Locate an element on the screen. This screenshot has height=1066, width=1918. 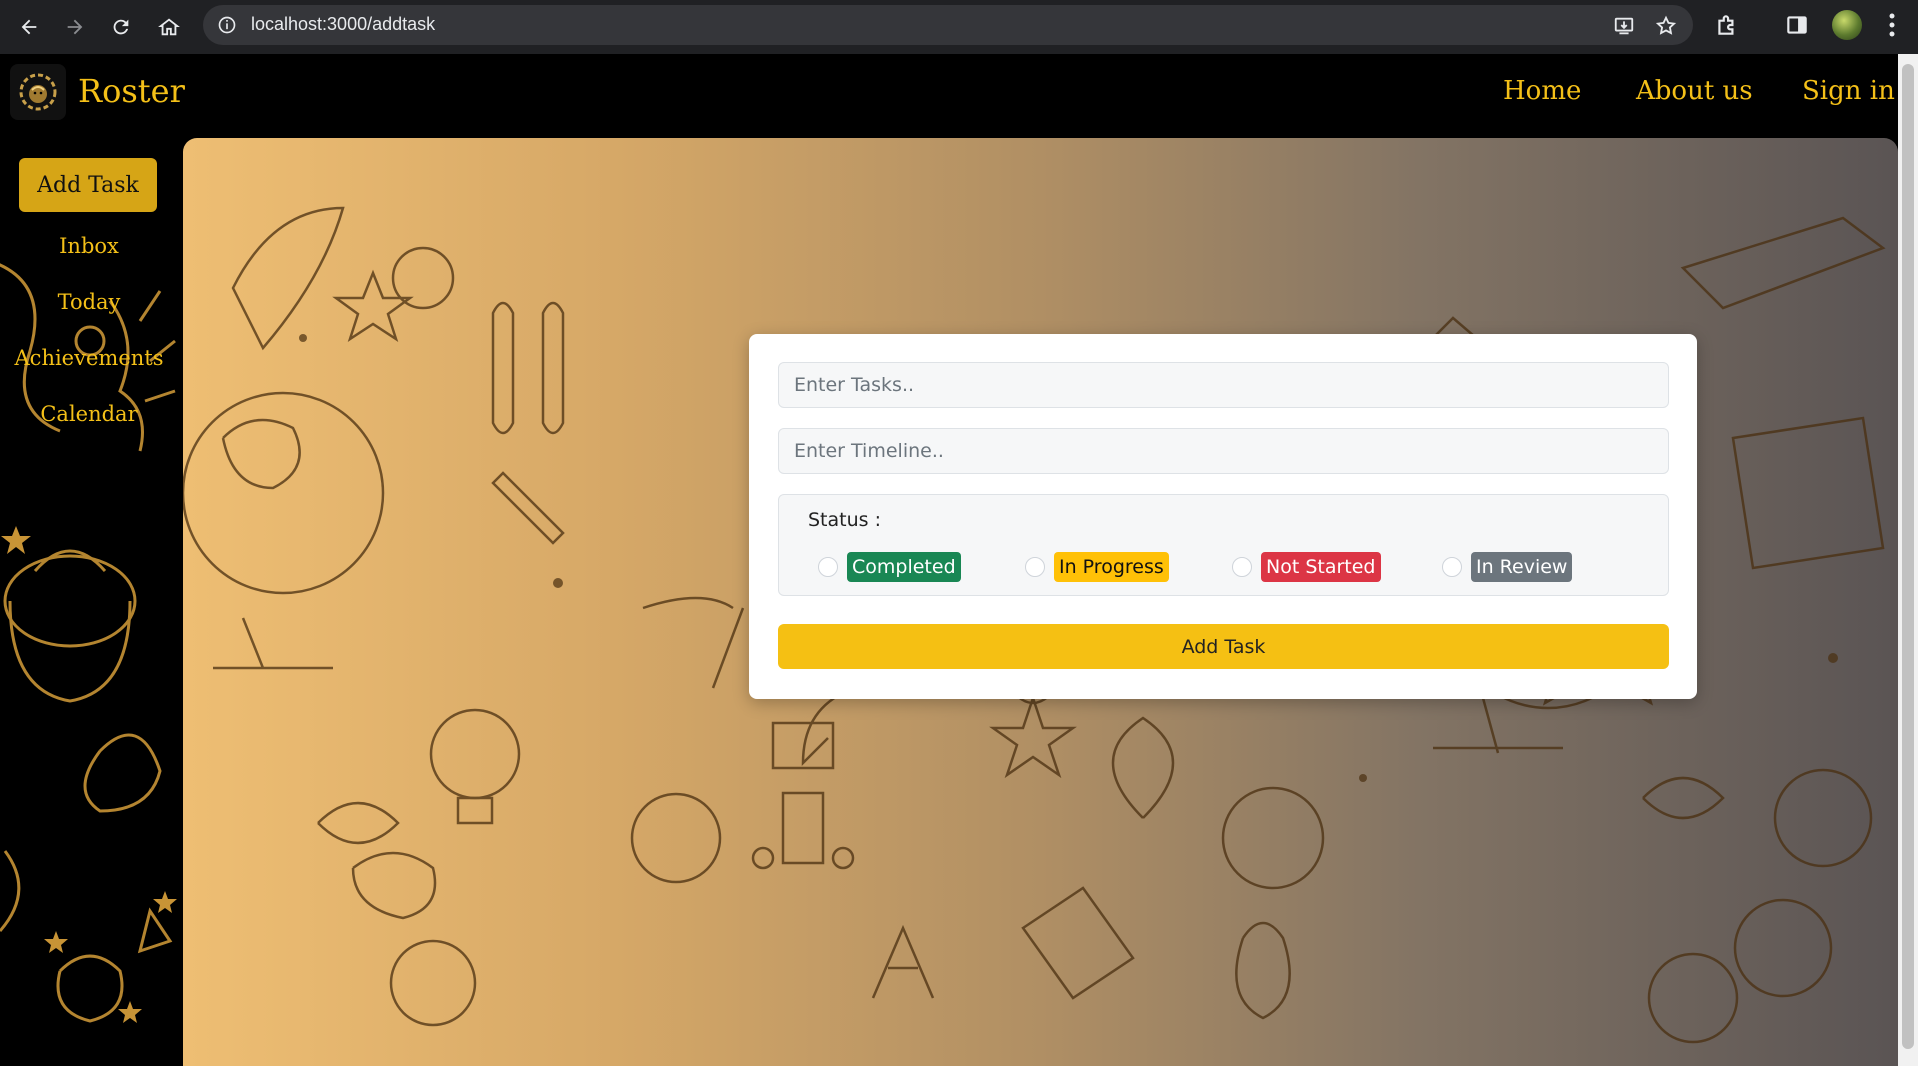
install-app-icon is located at coordinates (1624, 26).